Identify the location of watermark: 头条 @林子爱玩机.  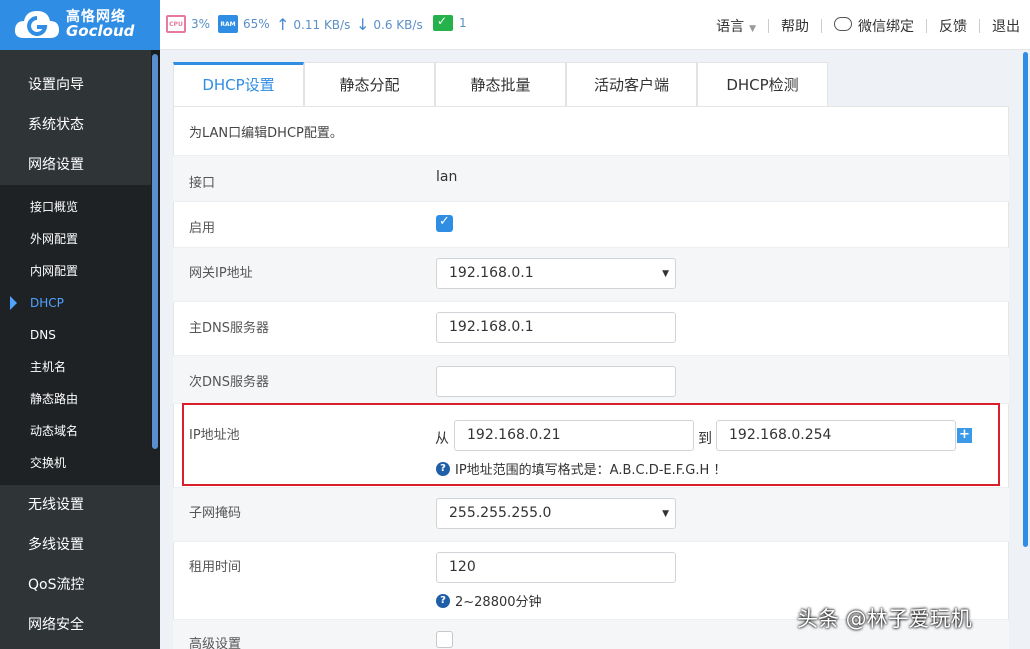
(884, 619).